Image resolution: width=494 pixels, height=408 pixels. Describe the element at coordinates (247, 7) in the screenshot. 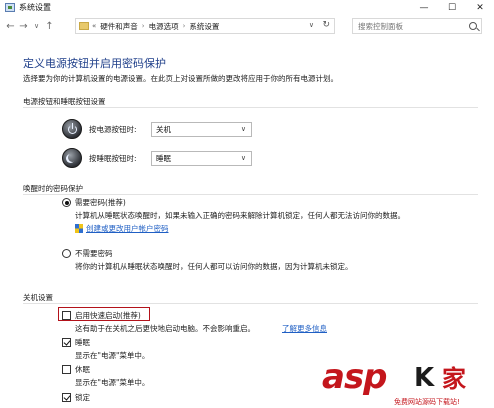

I see `title-bar: 系统设置 — ☐ ✕` at that location.